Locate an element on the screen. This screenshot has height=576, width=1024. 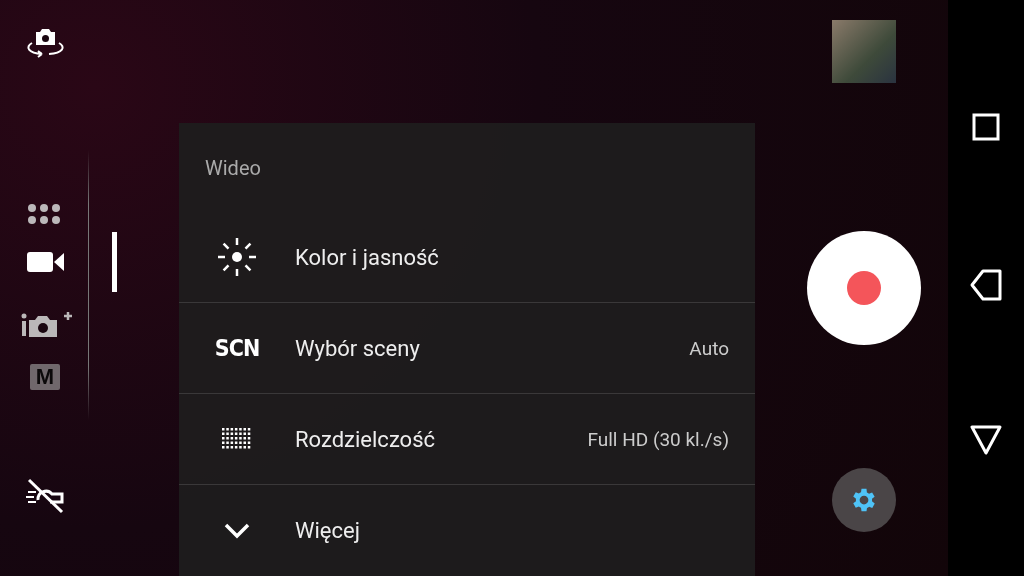
record-dot-icon is located at coordinates (863, 288).